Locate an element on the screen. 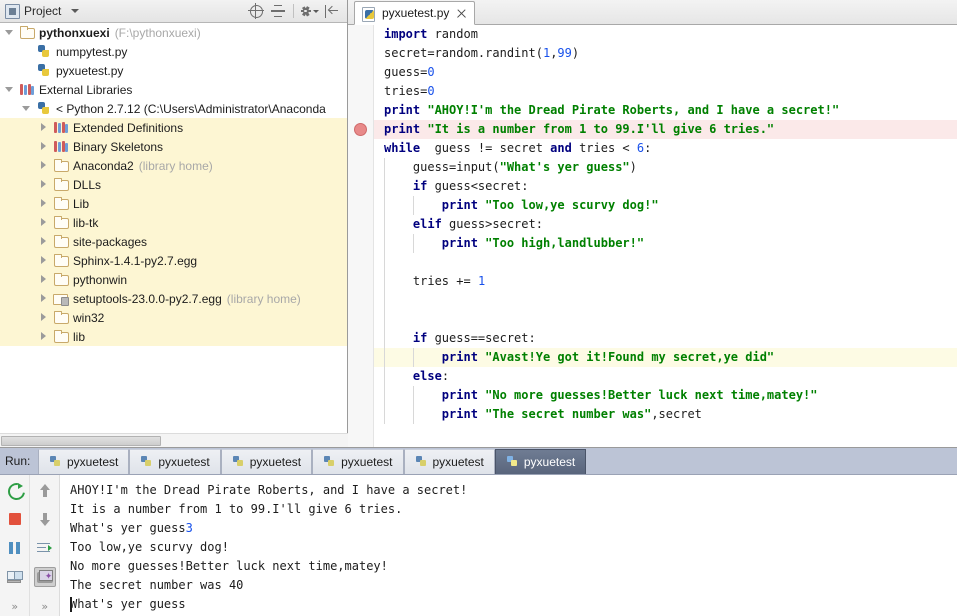 Image resolution: width=957 pixels, height=616 pixels. stop-icon is located at coordinates (15, 519).